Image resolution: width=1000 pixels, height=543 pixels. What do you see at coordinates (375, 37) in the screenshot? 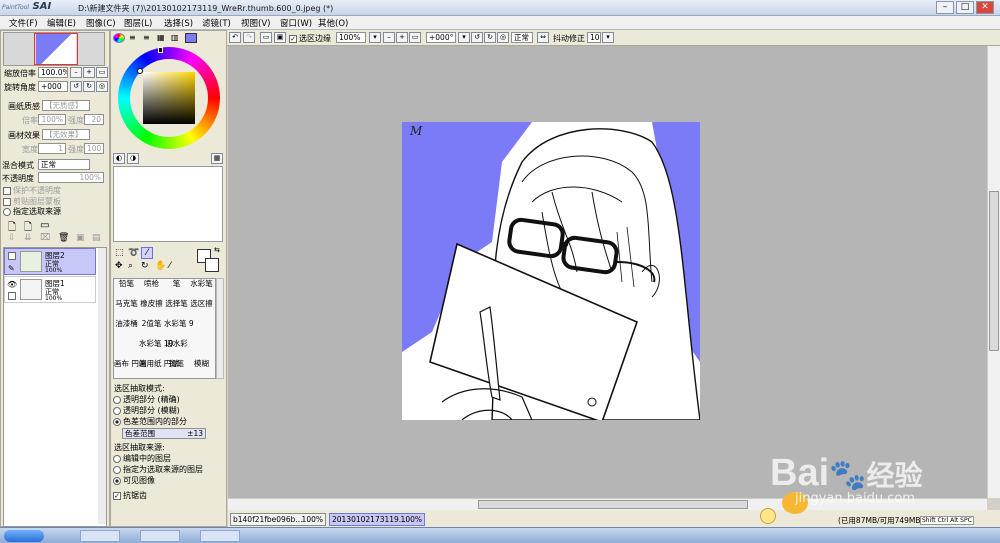
I see `zoom-dropdown-icon: ▾` at bounding box center [375, 37].